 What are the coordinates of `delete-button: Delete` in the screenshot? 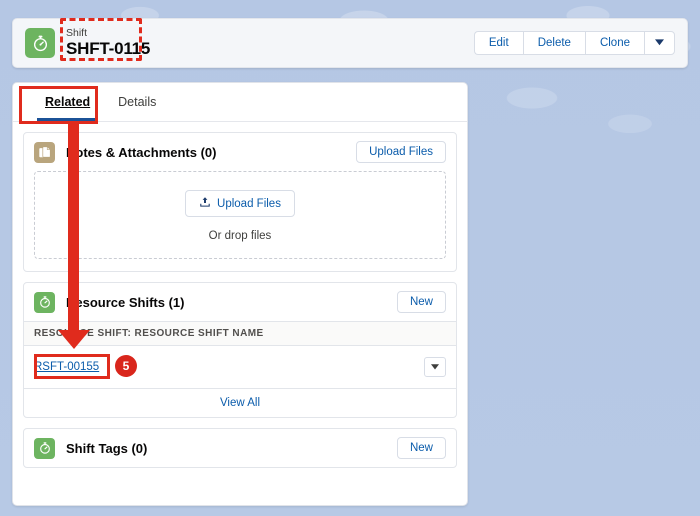 It's located at (553, 43).